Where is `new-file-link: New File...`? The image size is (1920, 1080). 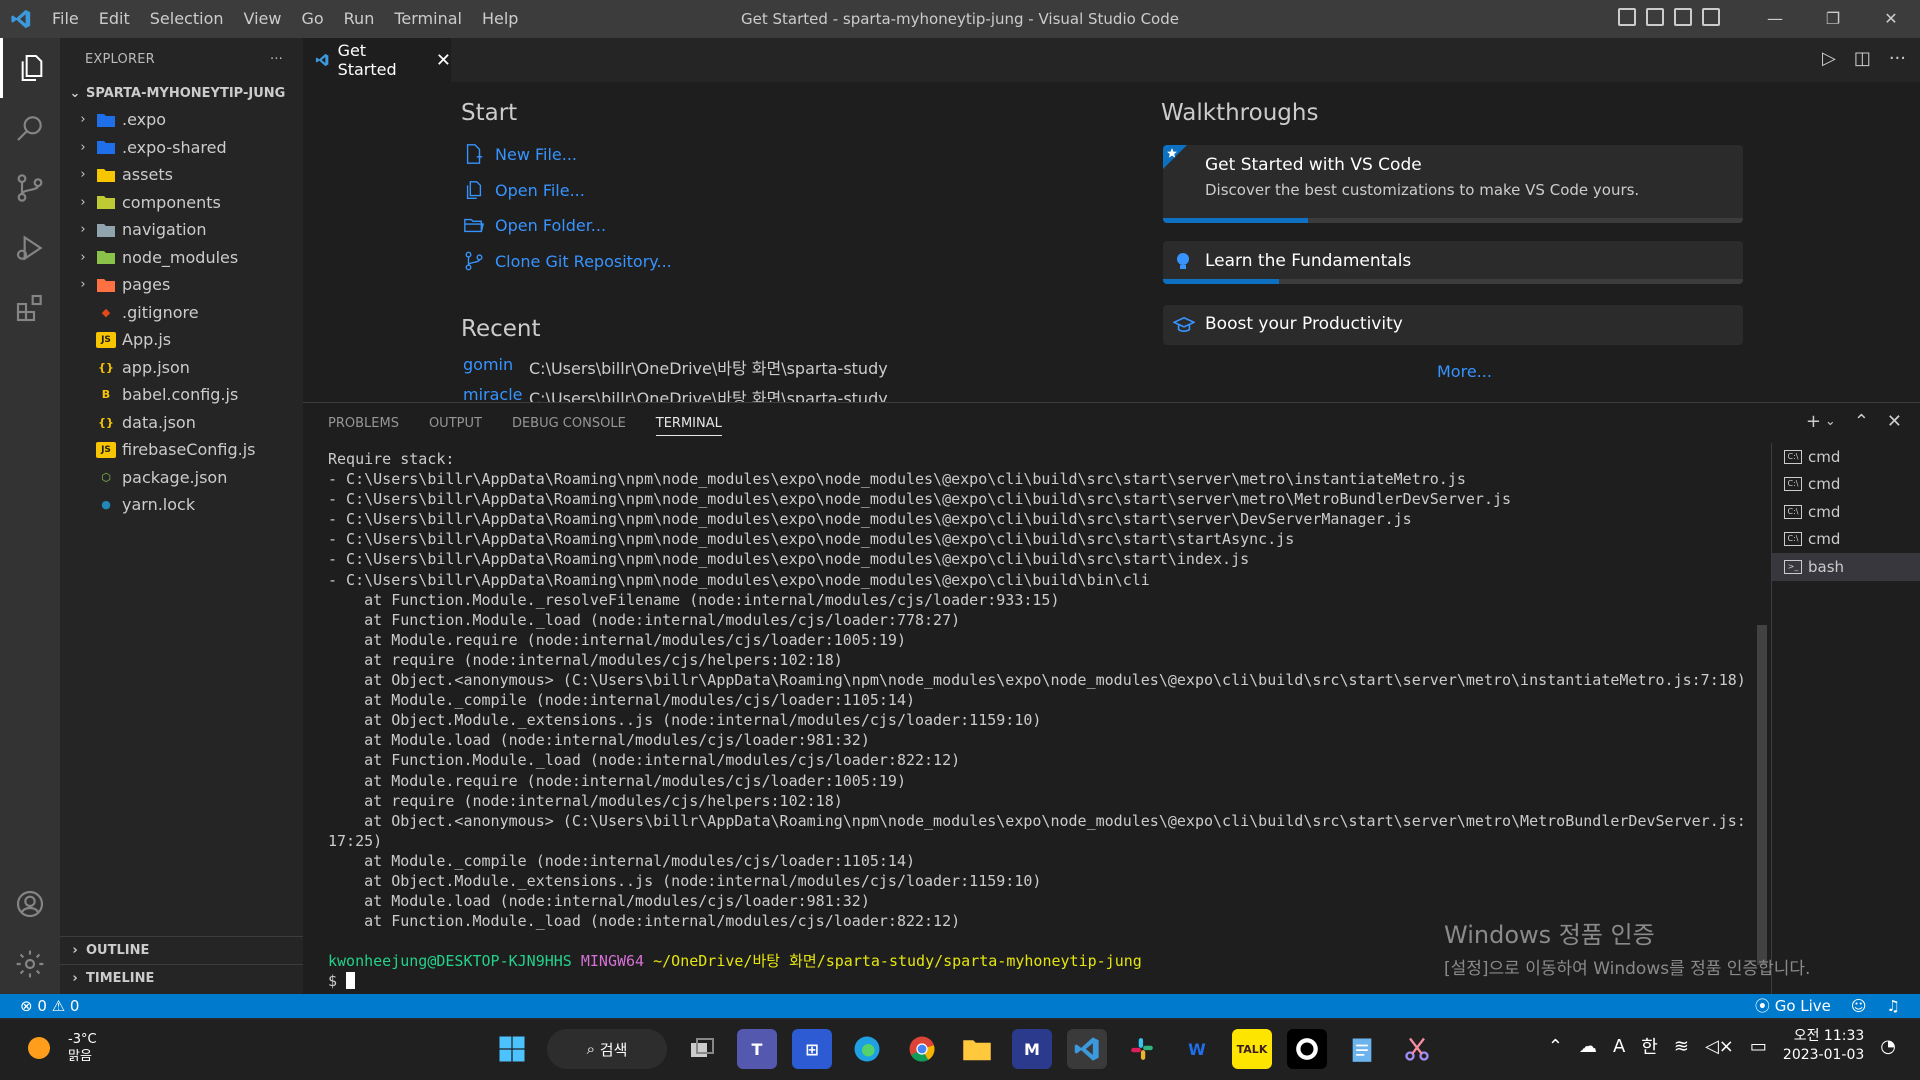
new-file-link: New File... is located at coordinates (520, 154).